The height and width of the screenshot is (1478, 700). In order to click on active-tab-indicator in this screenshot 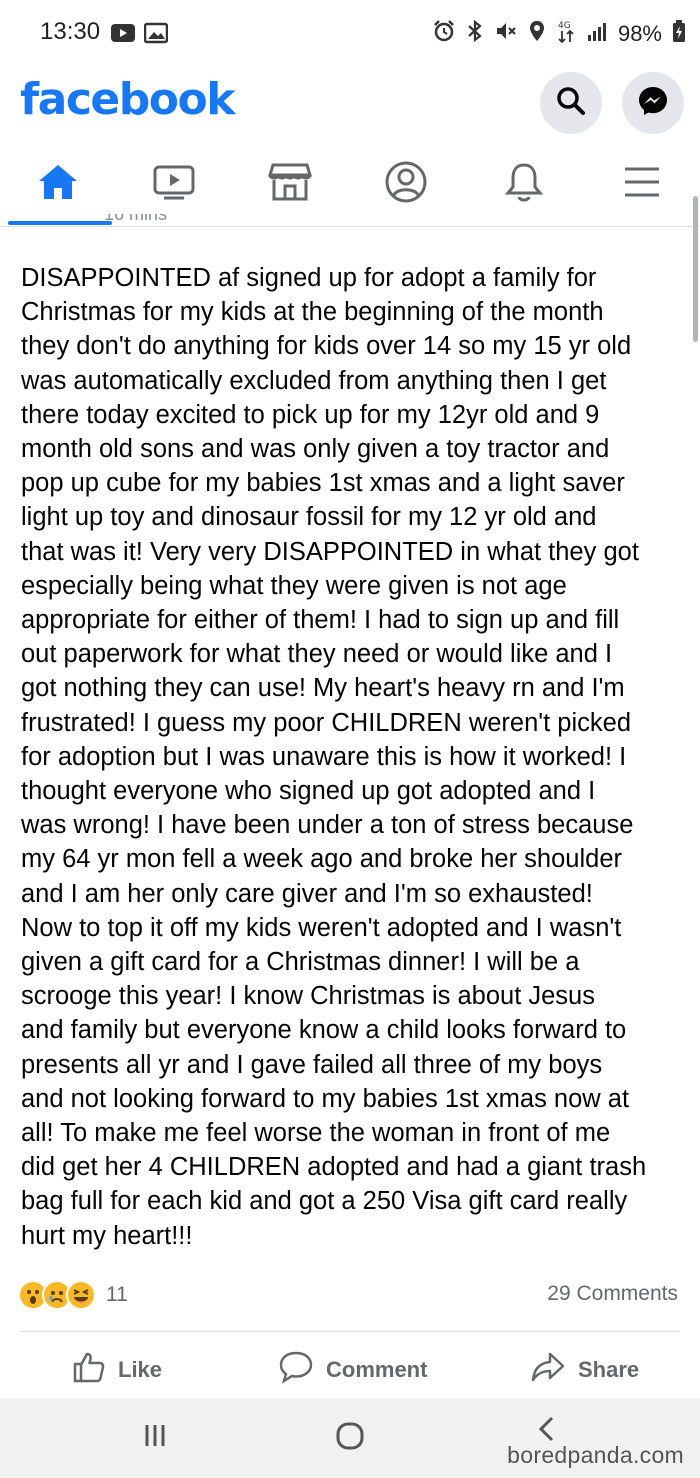, I will do `click(60, 223)`.